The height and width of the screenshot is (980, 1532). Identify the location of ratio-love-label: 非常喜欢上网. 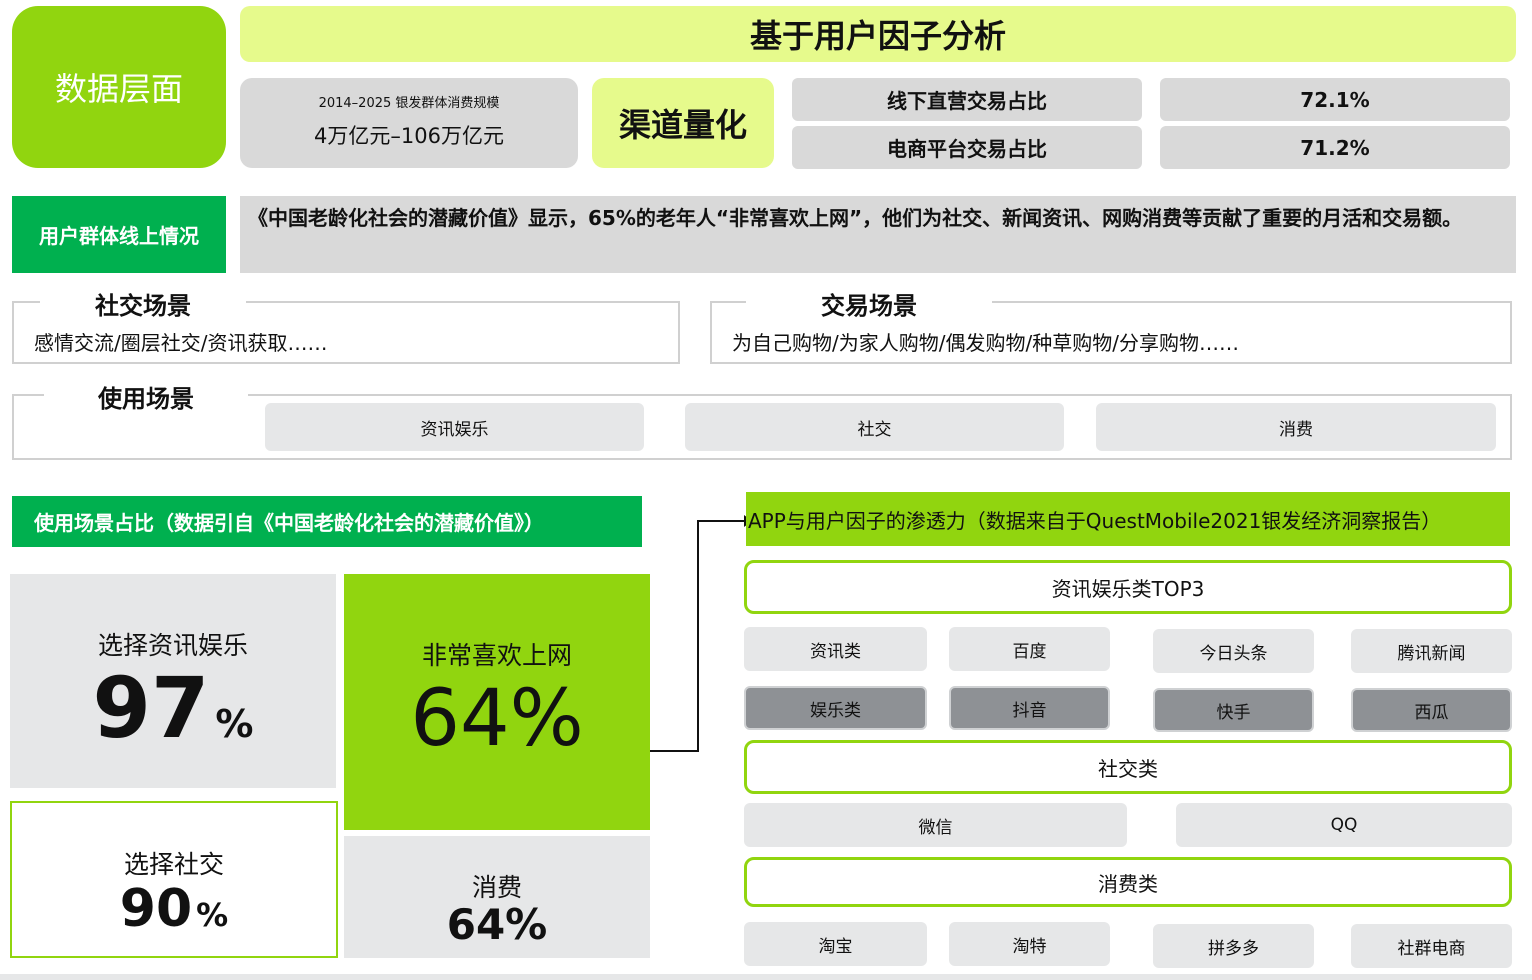
(496, 655).